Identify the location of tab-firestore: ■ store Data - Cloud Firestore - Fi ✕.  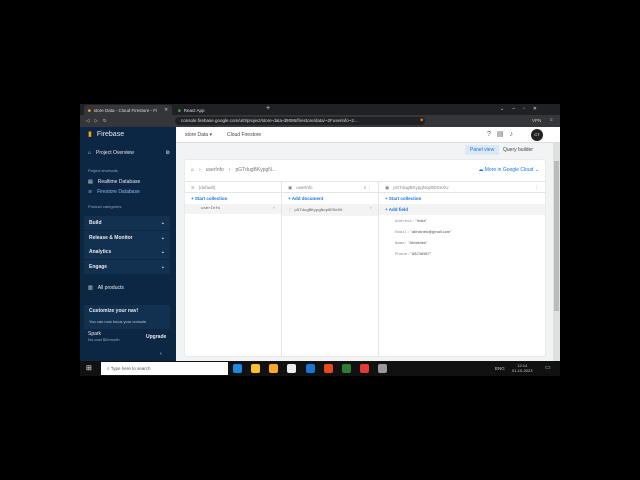
(128, 110).